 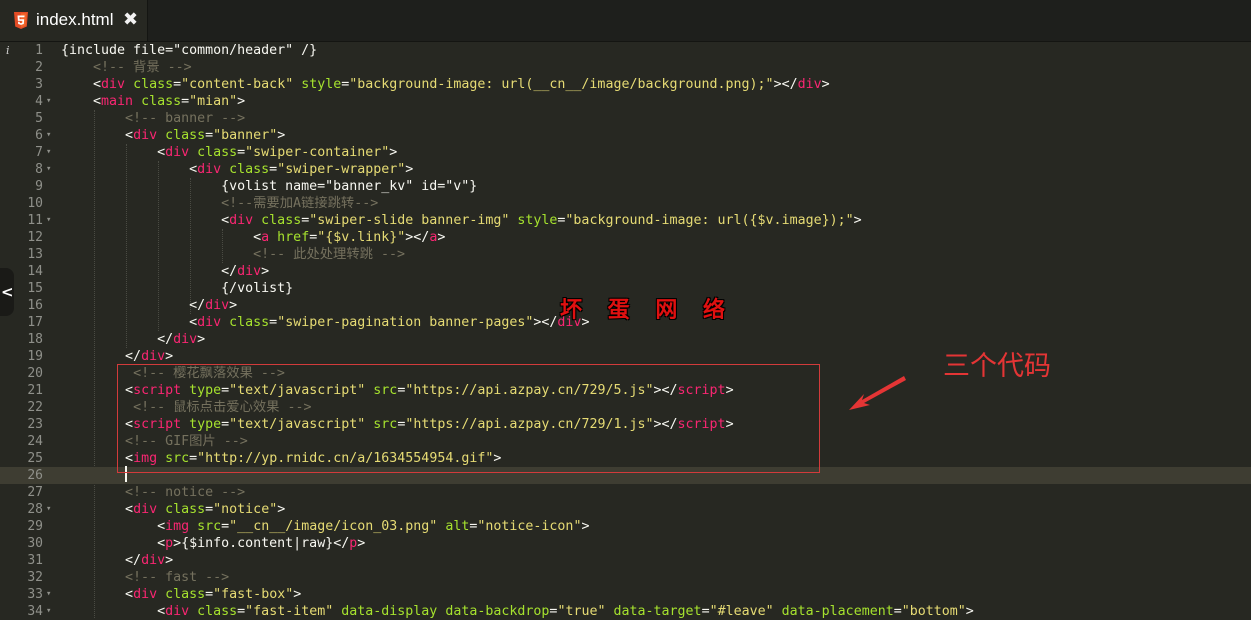 What do you see at coordinates (877, 393) in the screenshot?
I see `arrow-icon` at bounding box center [877, 393].